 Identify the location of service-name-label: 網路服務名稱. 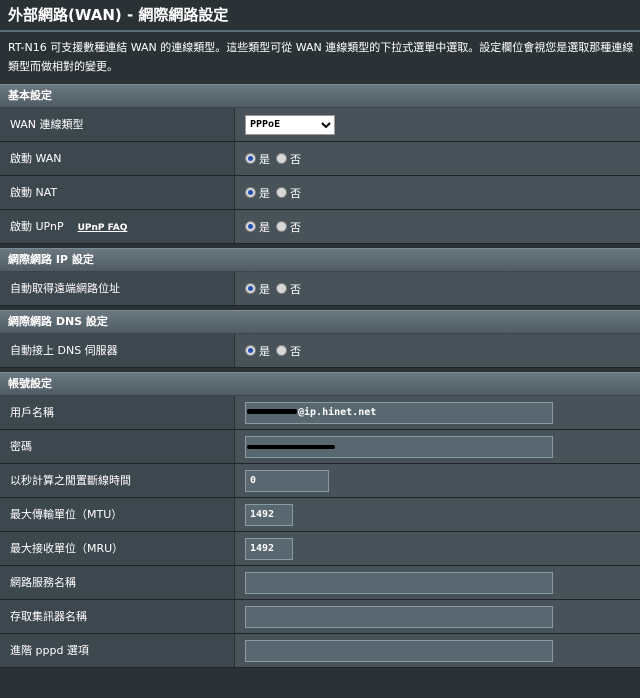
(117, 582).